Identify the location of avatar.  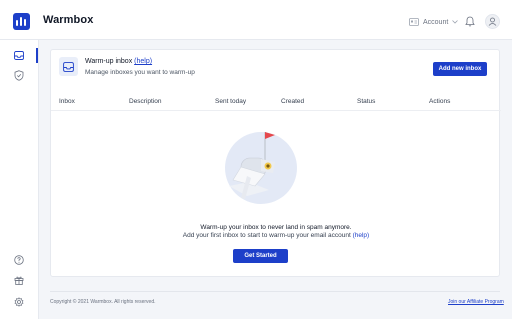
(492, 21).